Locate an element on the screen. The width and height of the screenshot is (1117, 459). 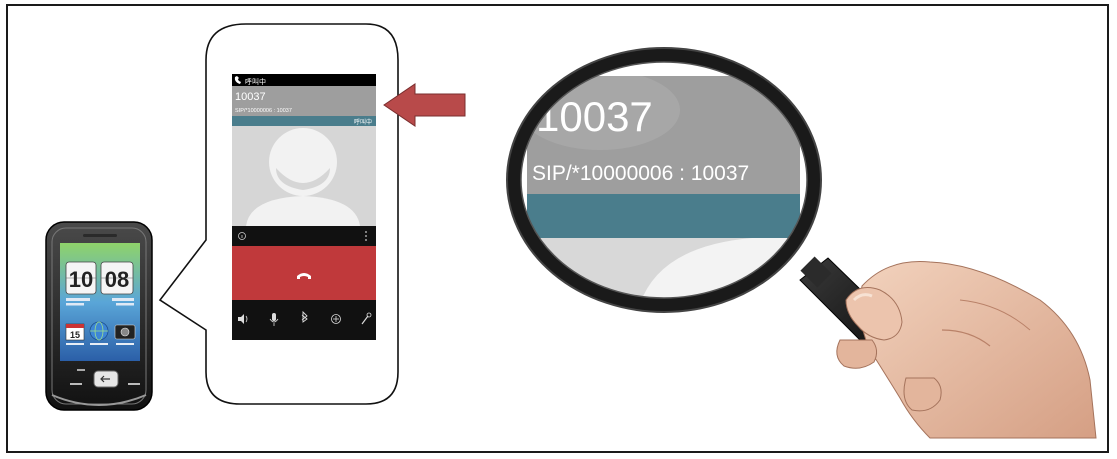
calling-badge: 呼叫中 is located at coordinates (363, 122).